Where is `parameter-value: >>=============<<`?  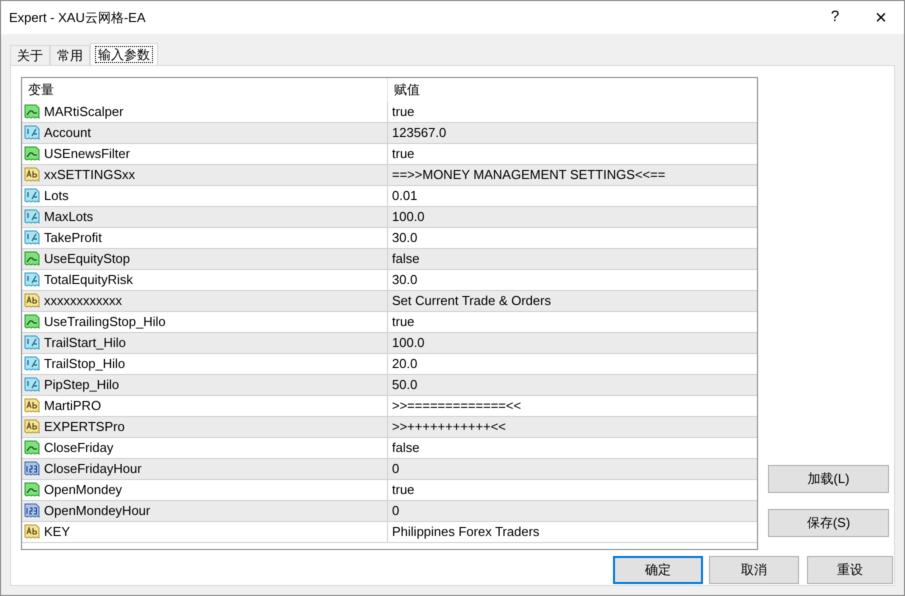 parameter-value: >>=============<< is located at coordinates (457, 406).